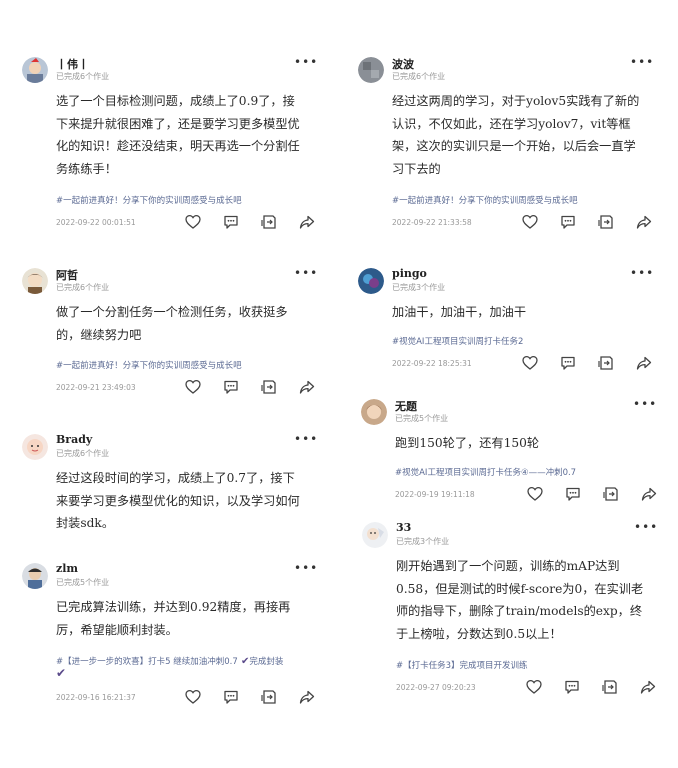 This screenshot has height=768, width=678. I want to click on topic-tag-suffix: 完成封装, so click(266, 662).